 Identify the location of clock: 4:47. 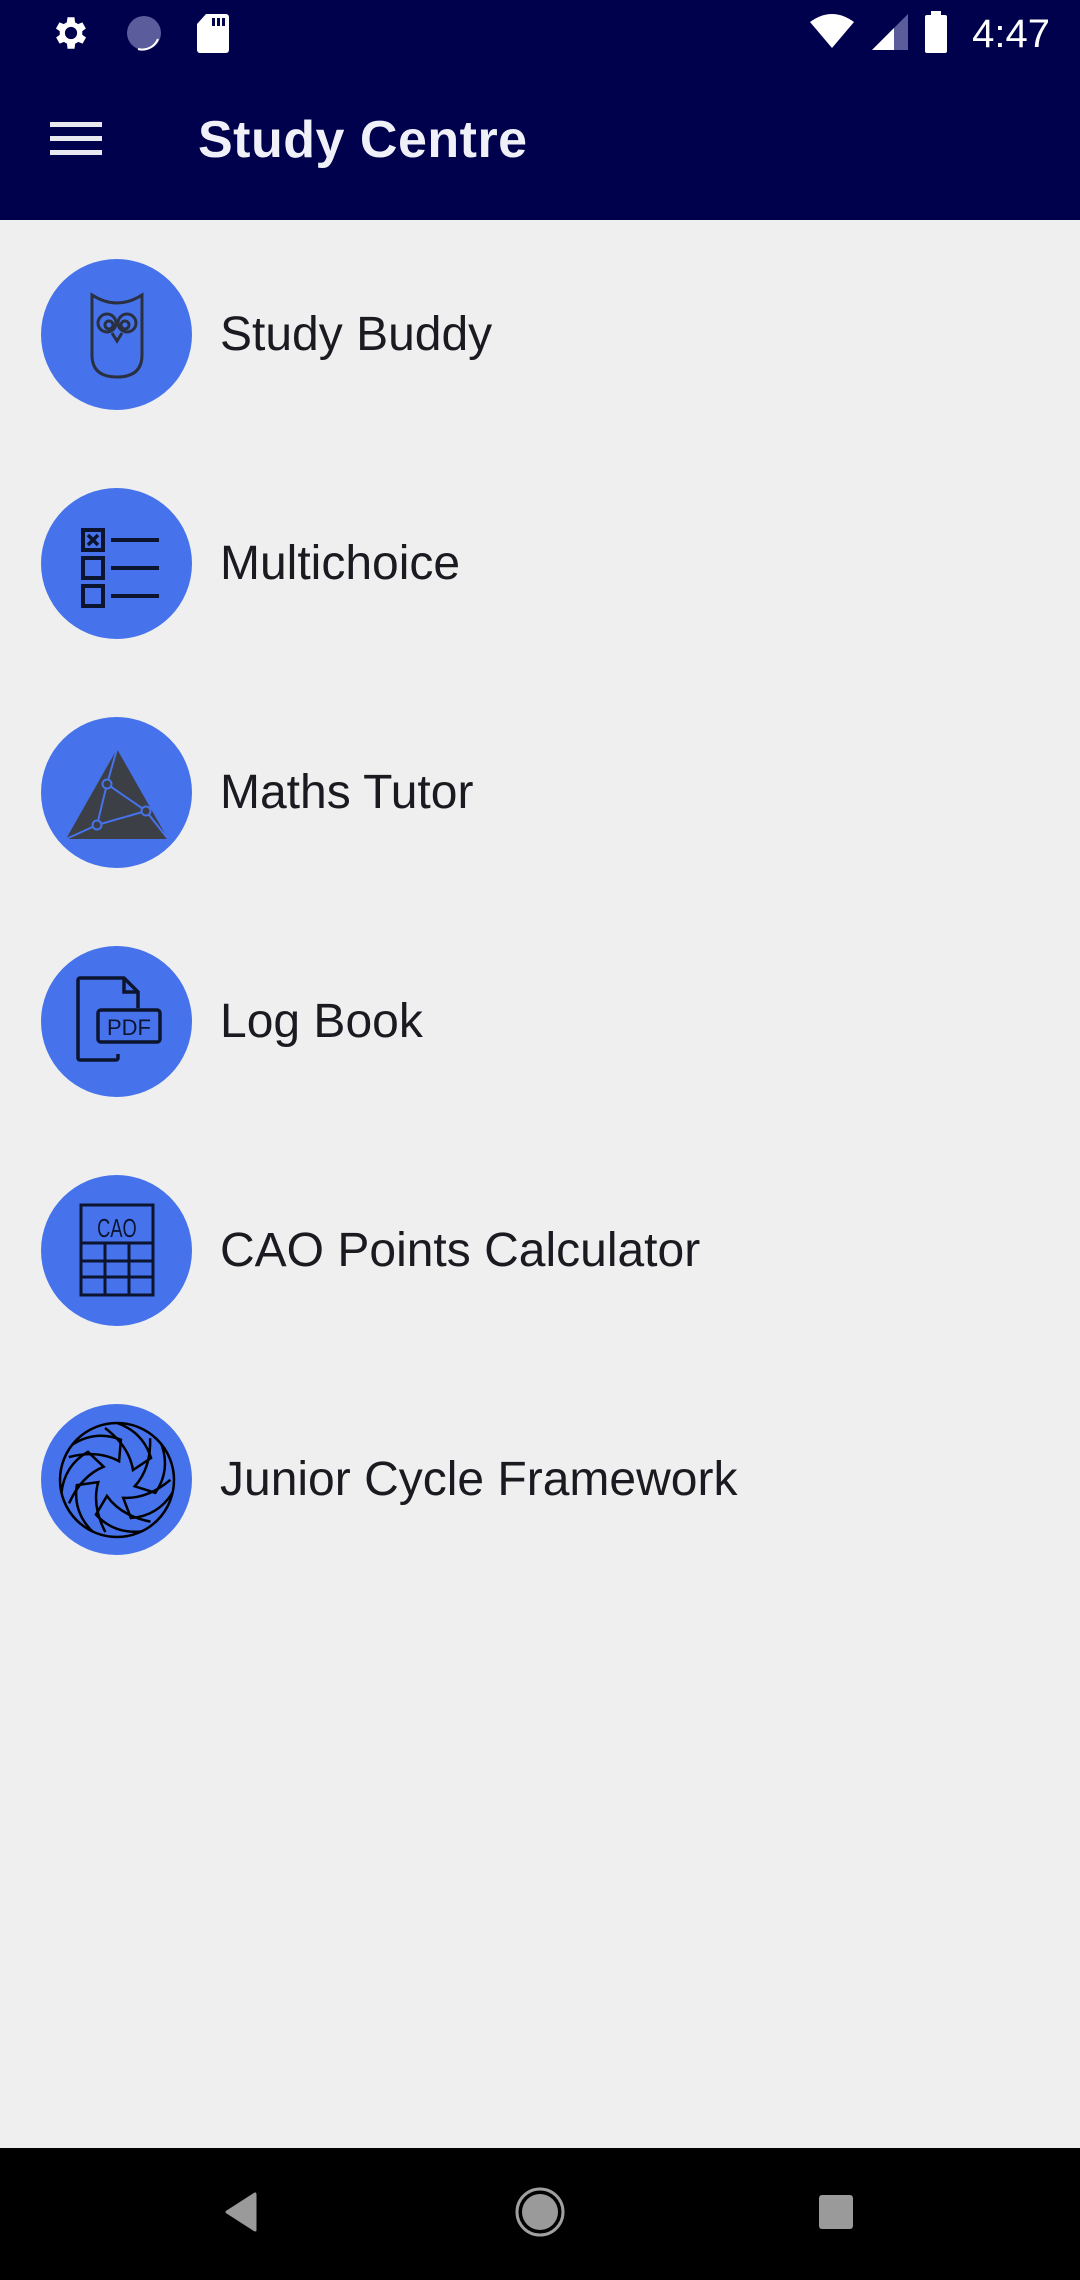
(1011, 33).